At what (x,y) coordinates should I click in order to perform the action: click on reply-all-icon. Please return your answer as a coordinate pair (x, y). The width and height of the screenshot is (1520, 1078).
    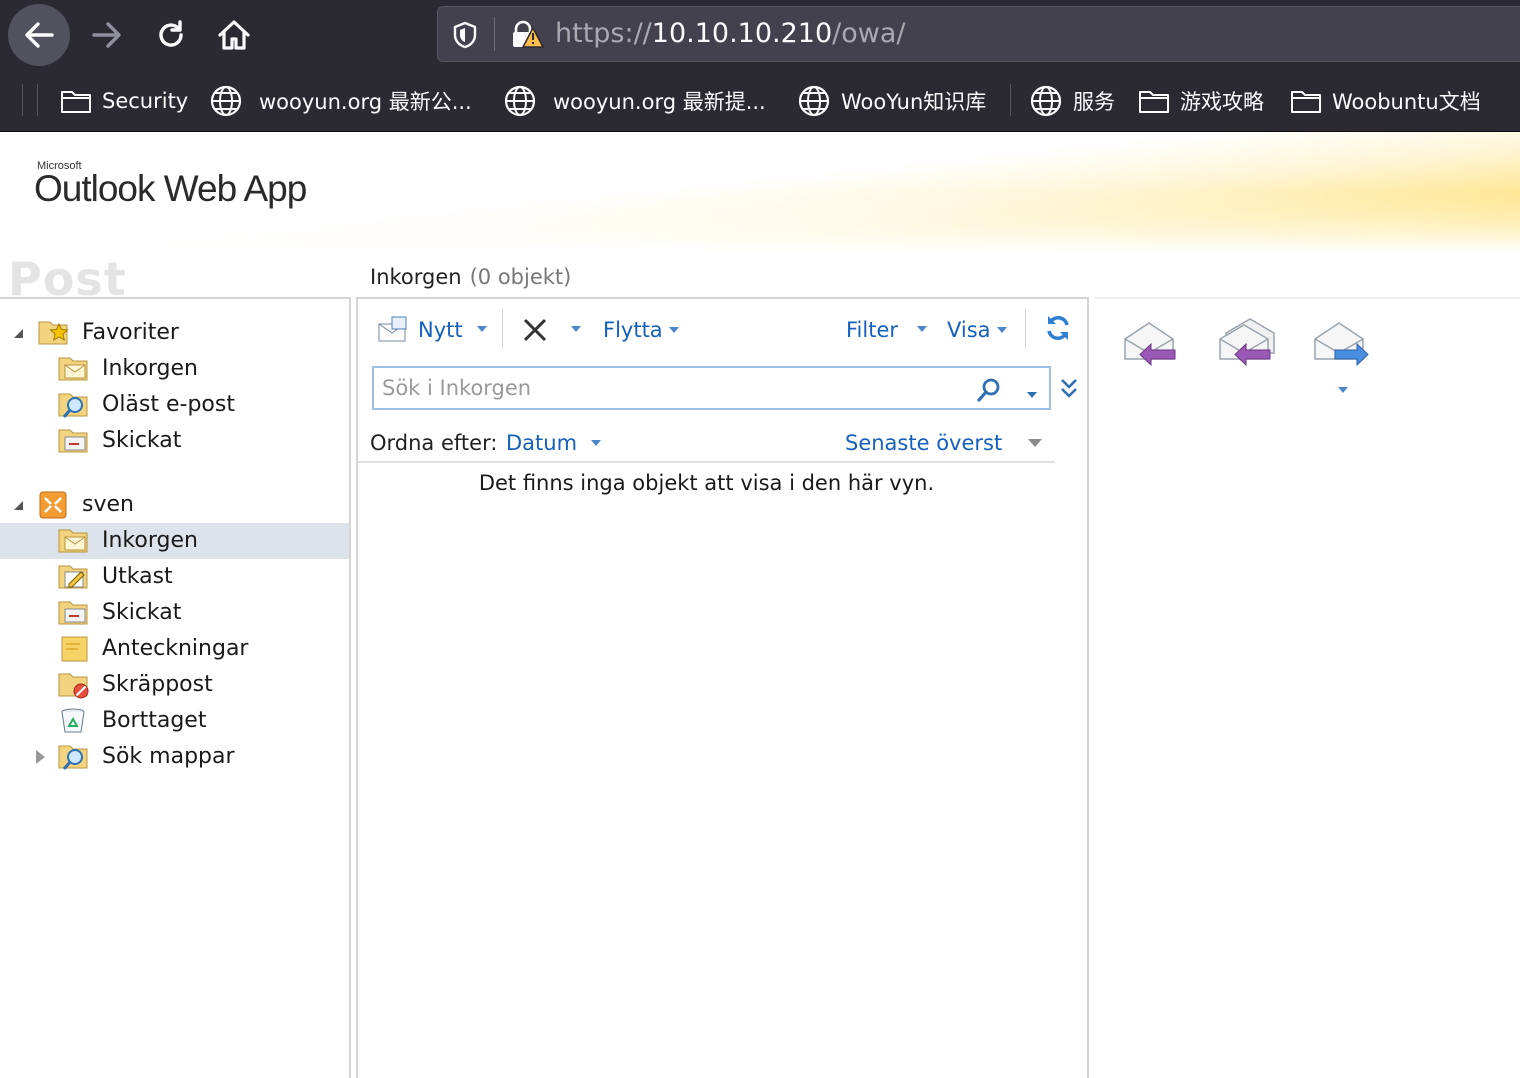
    Looking at the image, I should click on (1247, 342).